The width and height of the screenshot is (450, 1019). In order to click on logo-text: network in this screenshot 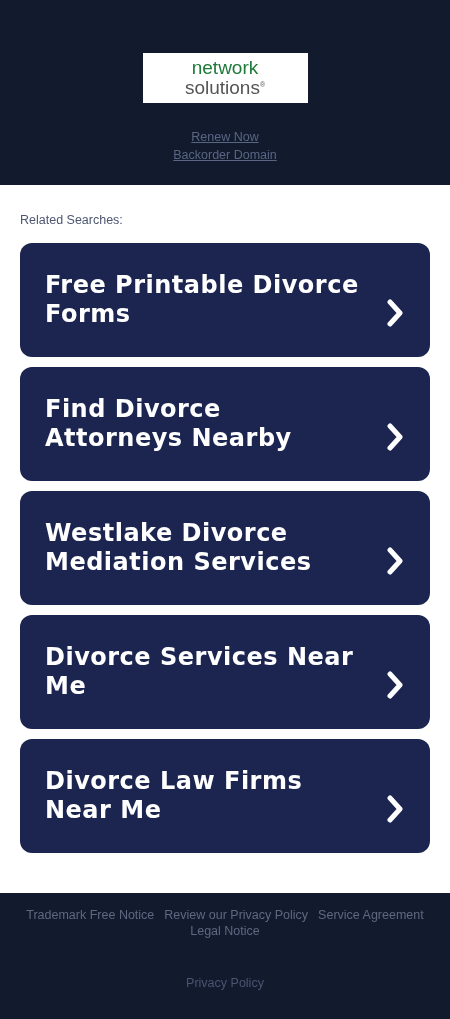, I will do `click(225, 68)`.